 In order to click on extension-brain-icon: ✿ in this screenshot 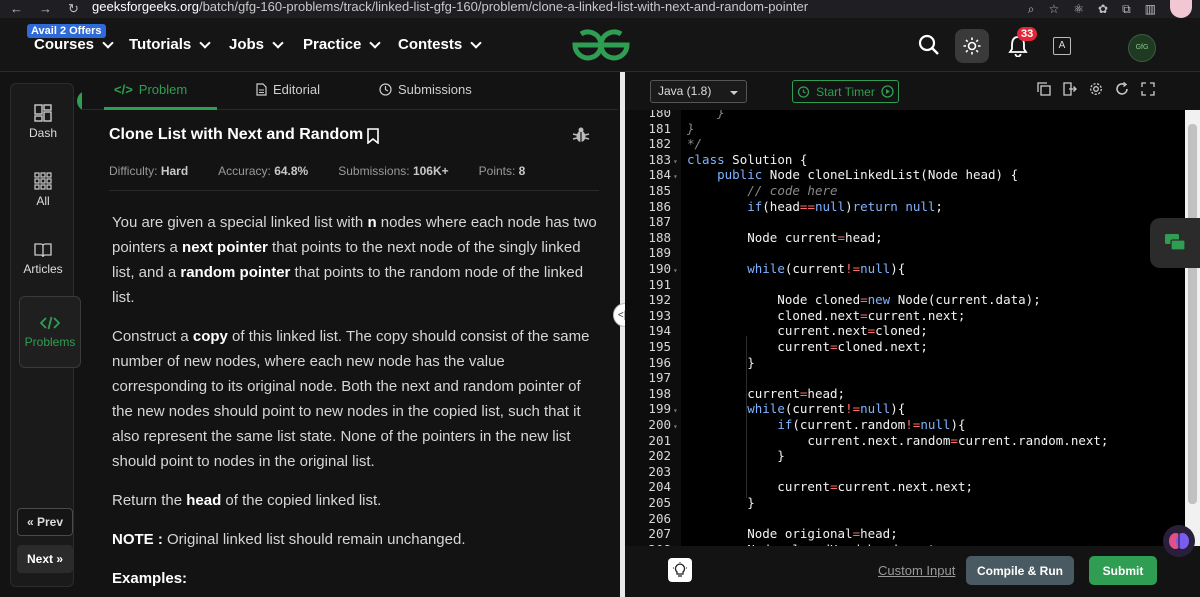, I will do `click(1103, 9)`.